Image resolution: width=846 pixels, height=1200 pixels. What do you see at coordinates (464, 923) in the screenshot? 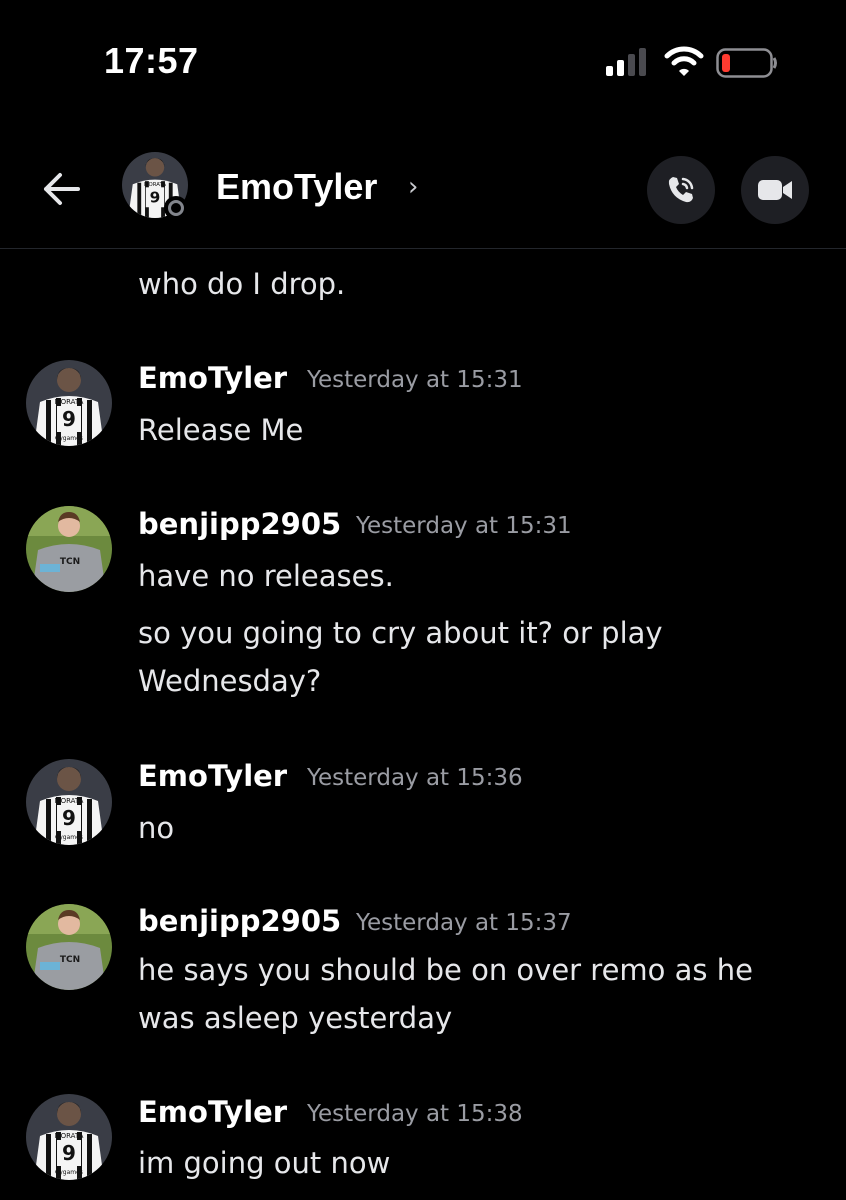
I see `message-timestamp: Yesterday at 15:37` at bounding box center [464, 923].